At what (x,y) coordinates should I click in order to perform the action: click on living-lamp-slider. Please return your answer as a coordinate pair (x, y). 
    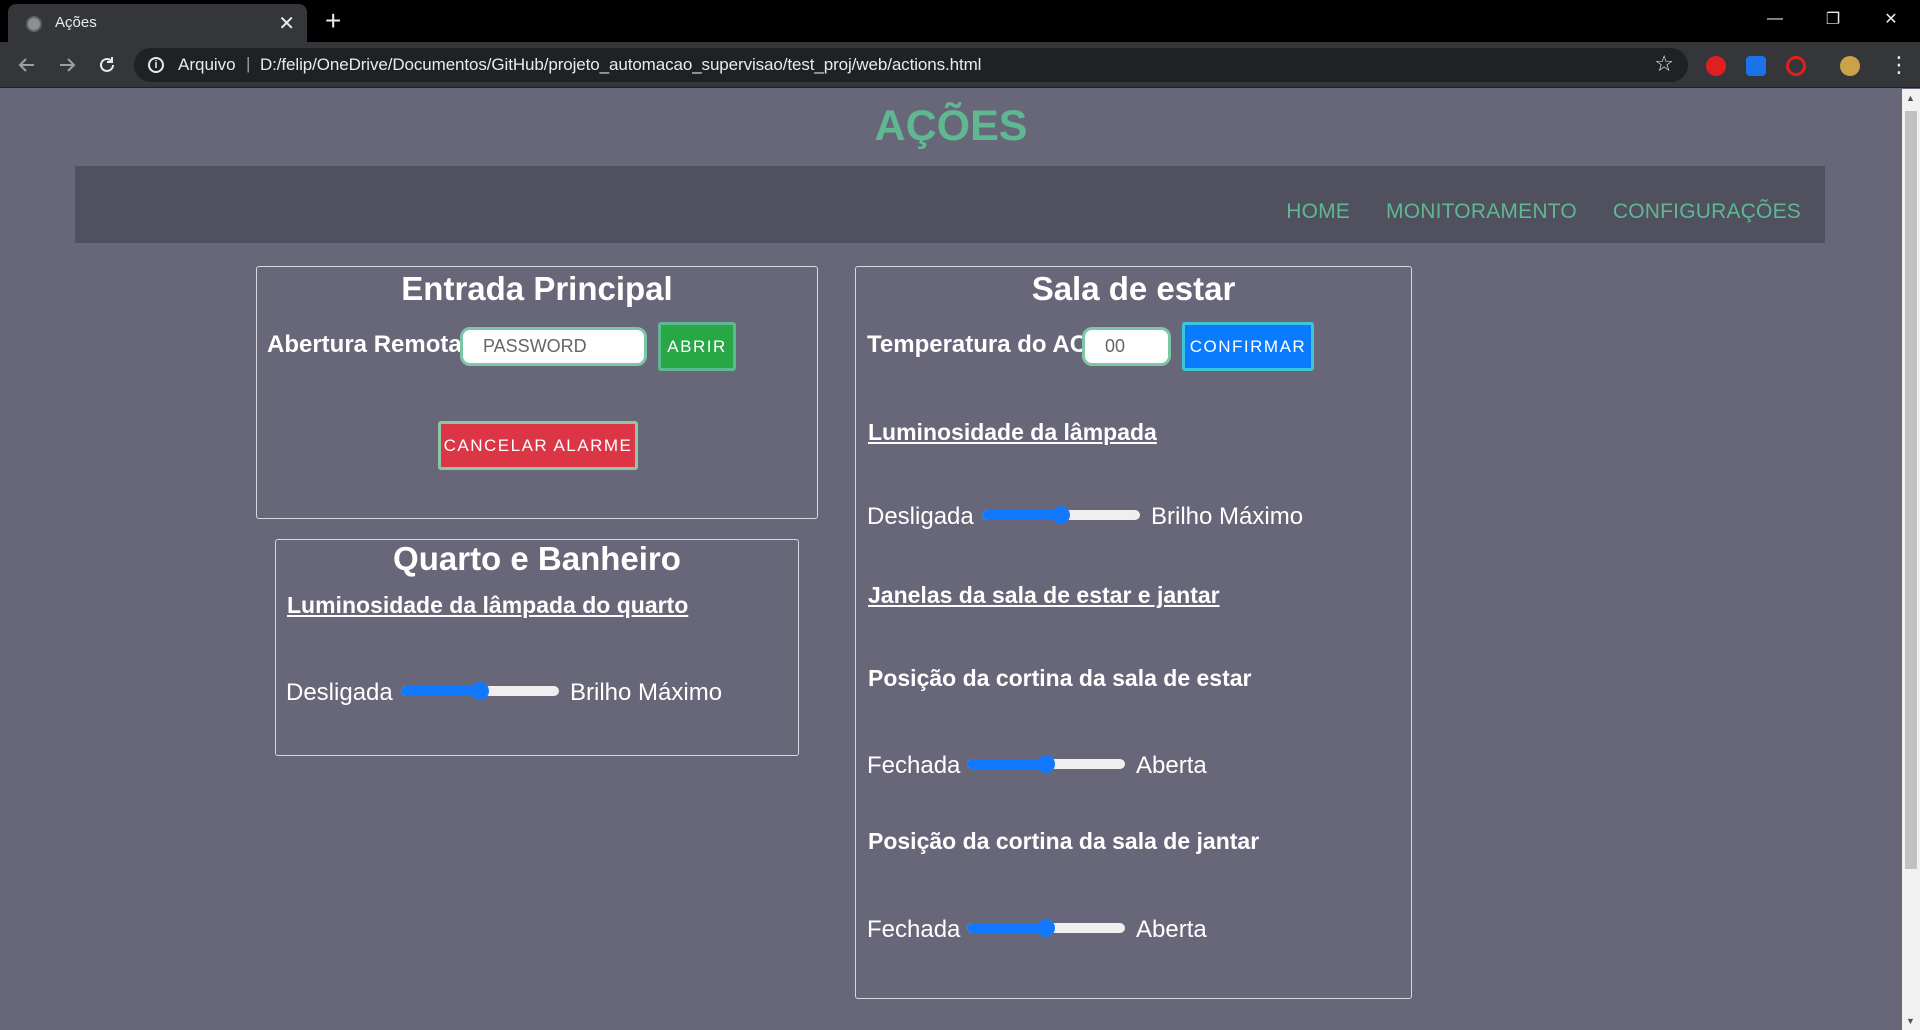
    Looking at the image, I should click on (1061, 515).